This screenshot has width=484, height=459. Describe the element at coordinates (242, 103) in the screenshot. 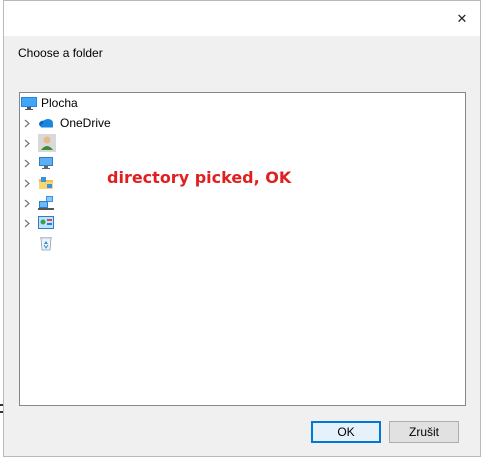

I see `tree-item-desktop: Plocha` at that location.